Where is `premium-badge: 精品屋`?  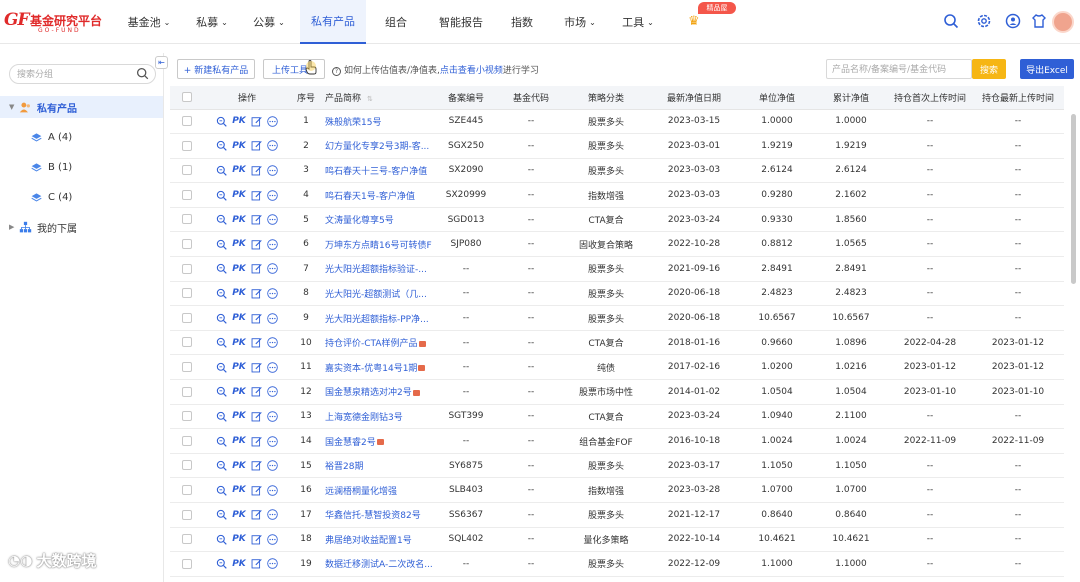 premium-badge: 精品屋 is located at coordinates (717, 8).